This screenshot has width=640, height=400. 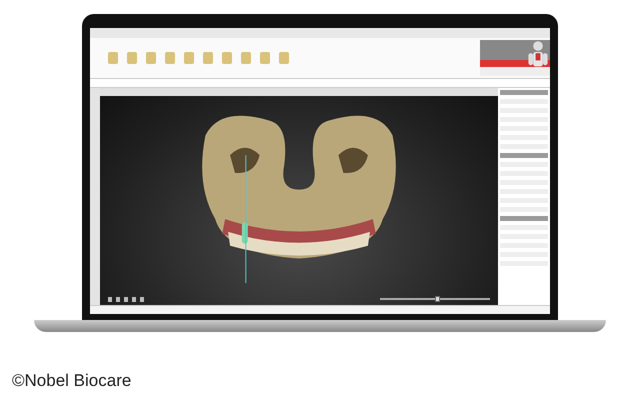 I want to click on copyright-caption: ©Nobel Biocare, so click(x=72, y=381).